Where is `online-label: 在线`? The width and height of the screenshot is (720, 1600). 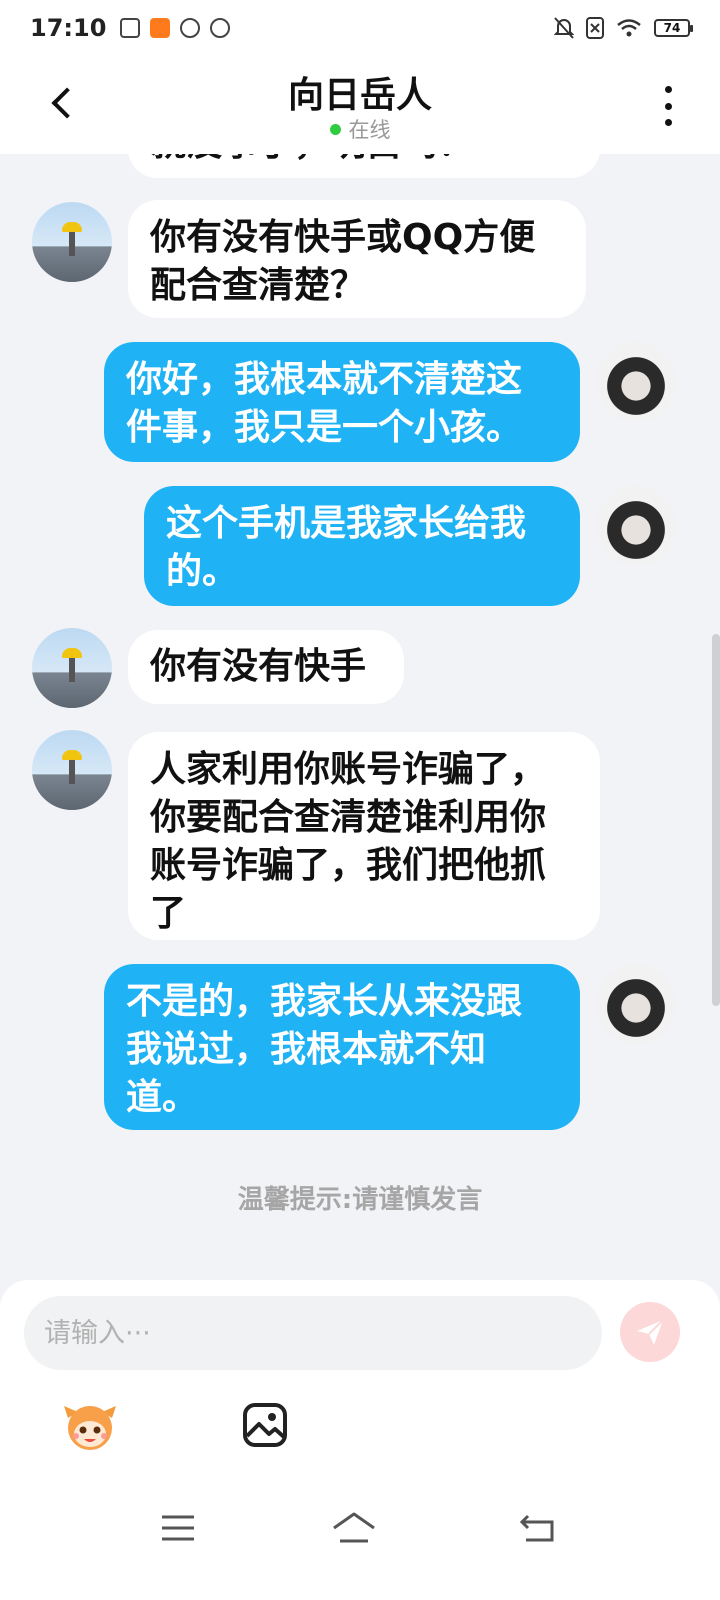
online-label: 在线 is located at coordinates (369, 130).